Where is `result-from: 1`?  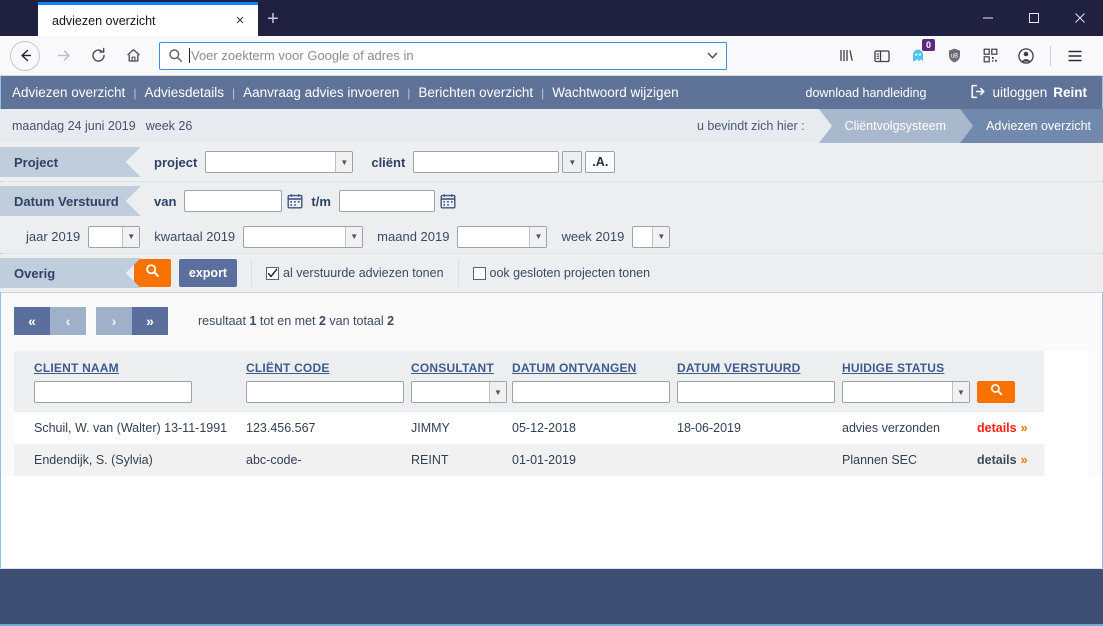 result-from: 1 is located at coordinates (253, 321).